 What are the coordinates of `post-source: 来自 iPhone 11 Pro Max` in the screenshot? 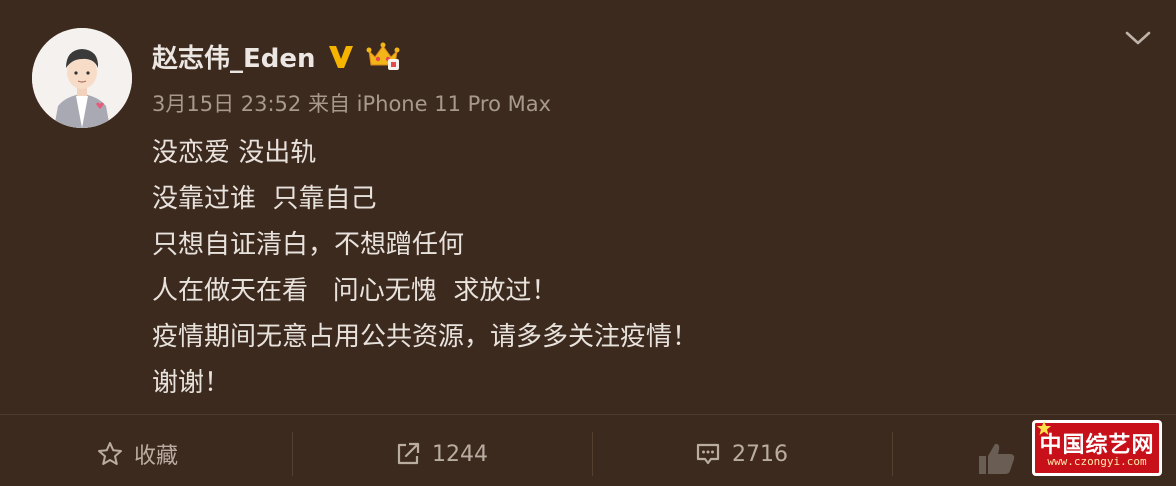 It's located at (429, 104).